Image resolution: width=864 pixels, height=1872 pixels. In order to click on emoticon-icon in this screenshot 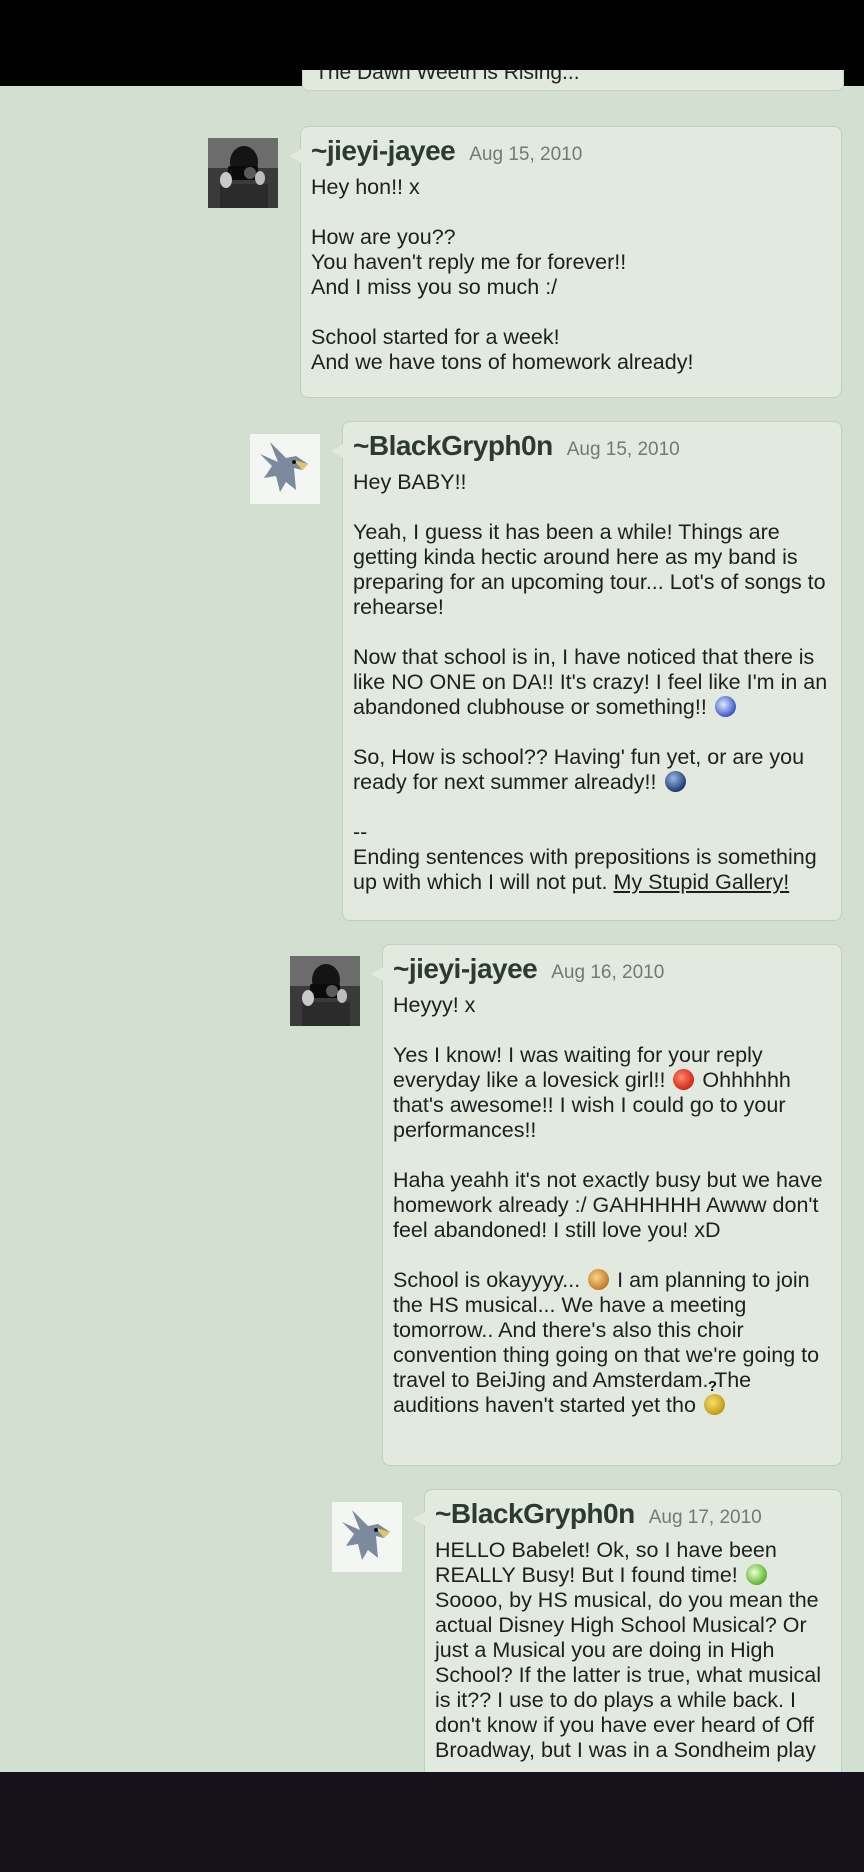, I will do `click(725, 706)`.